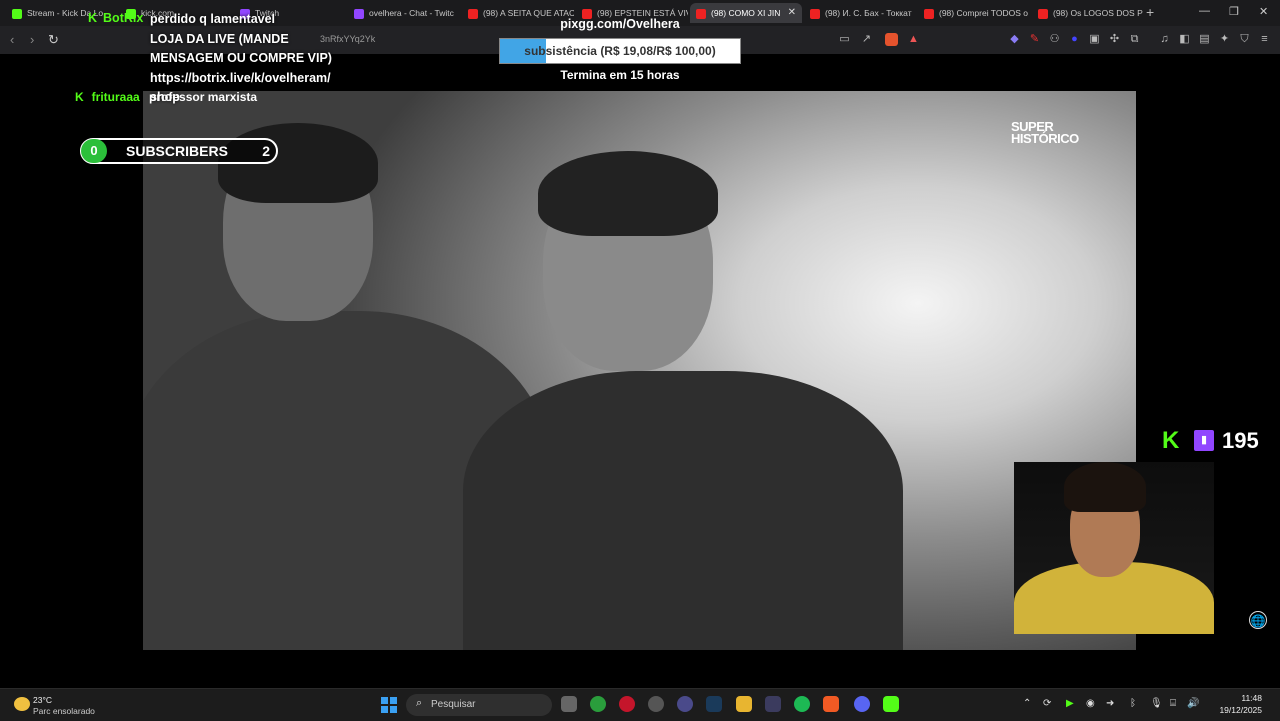 Image resolution: width=1280 pixels, height=721 pixels. I want to click on microphone-icon: 🎙, so click(1156, 703).